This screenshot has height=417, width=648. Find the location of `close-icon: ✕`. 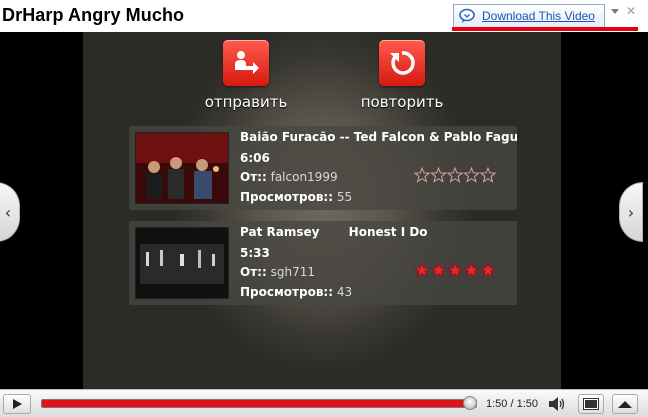

close-icon: ✕ is located at coordinates (631, 11).